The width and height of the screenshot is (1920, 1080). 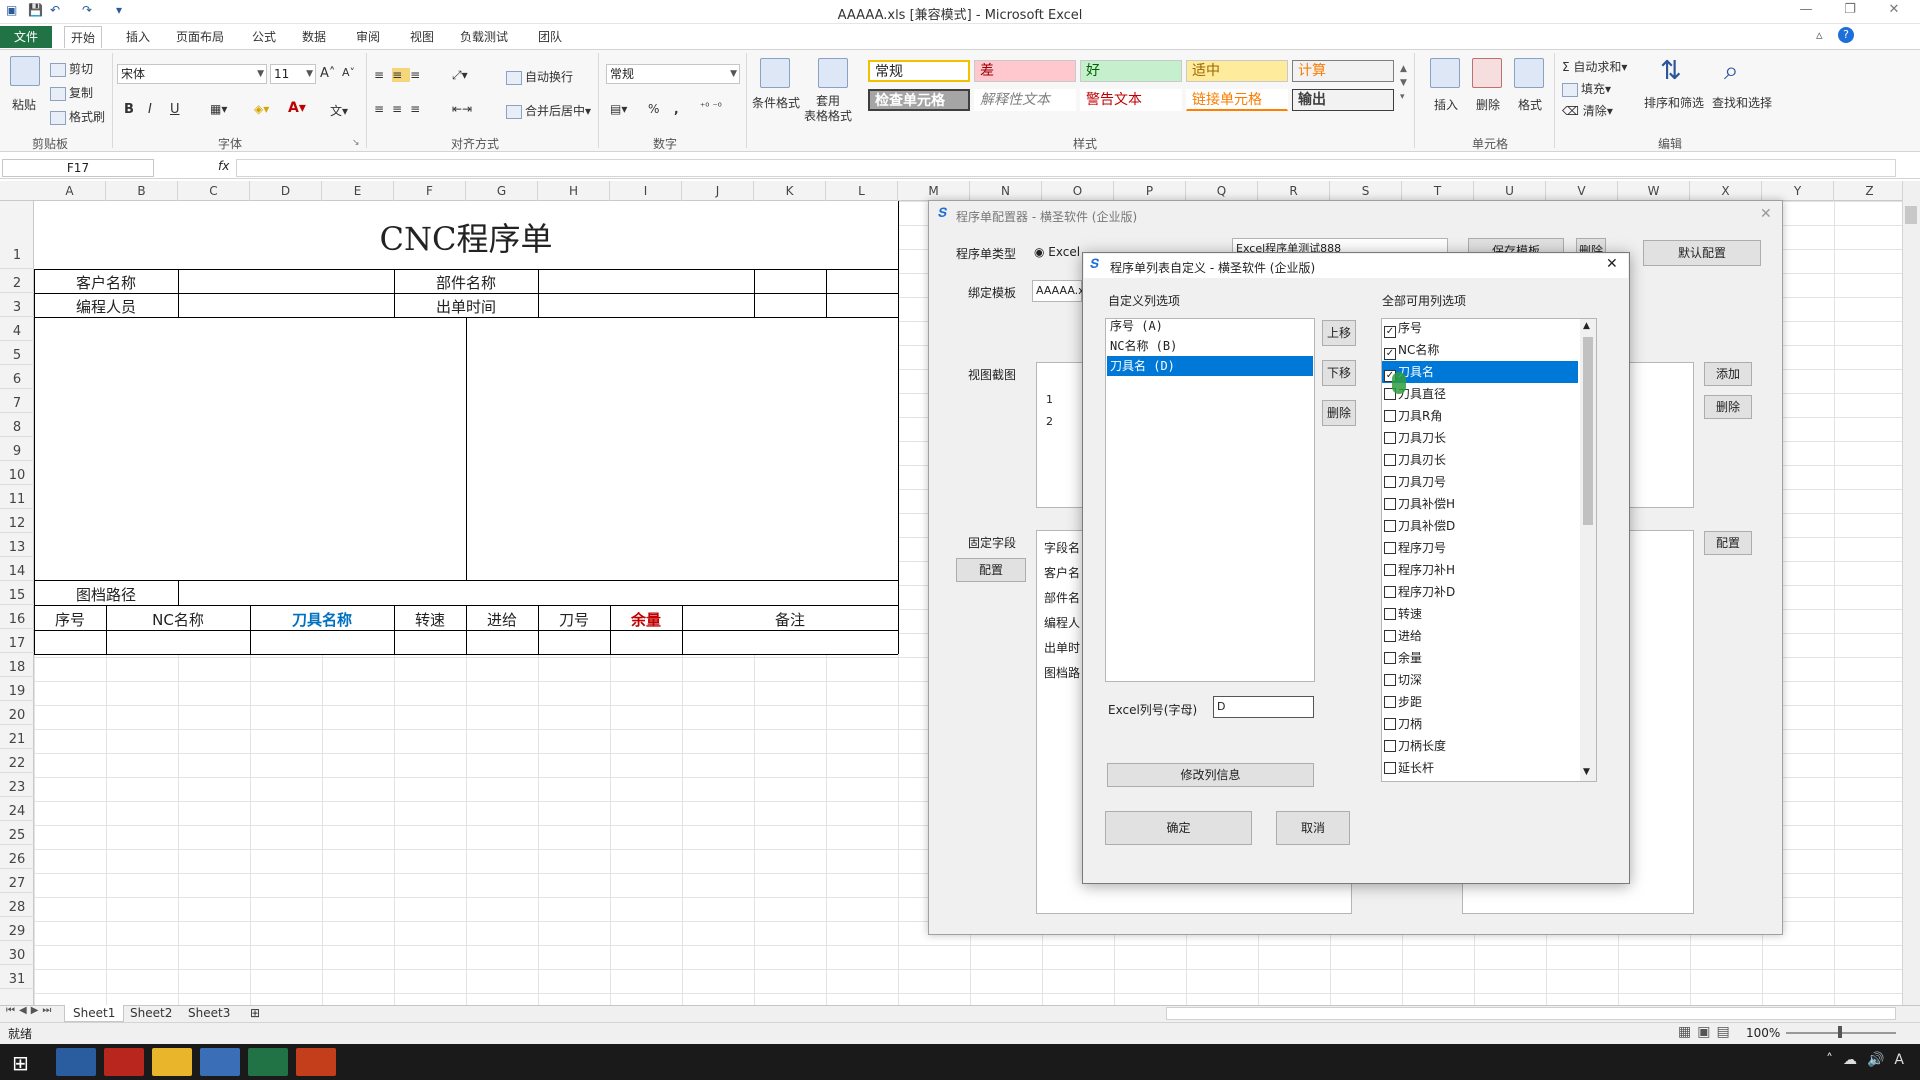 I want to click on halign-icons: ≡≡≡, so click(x=401, y=109).